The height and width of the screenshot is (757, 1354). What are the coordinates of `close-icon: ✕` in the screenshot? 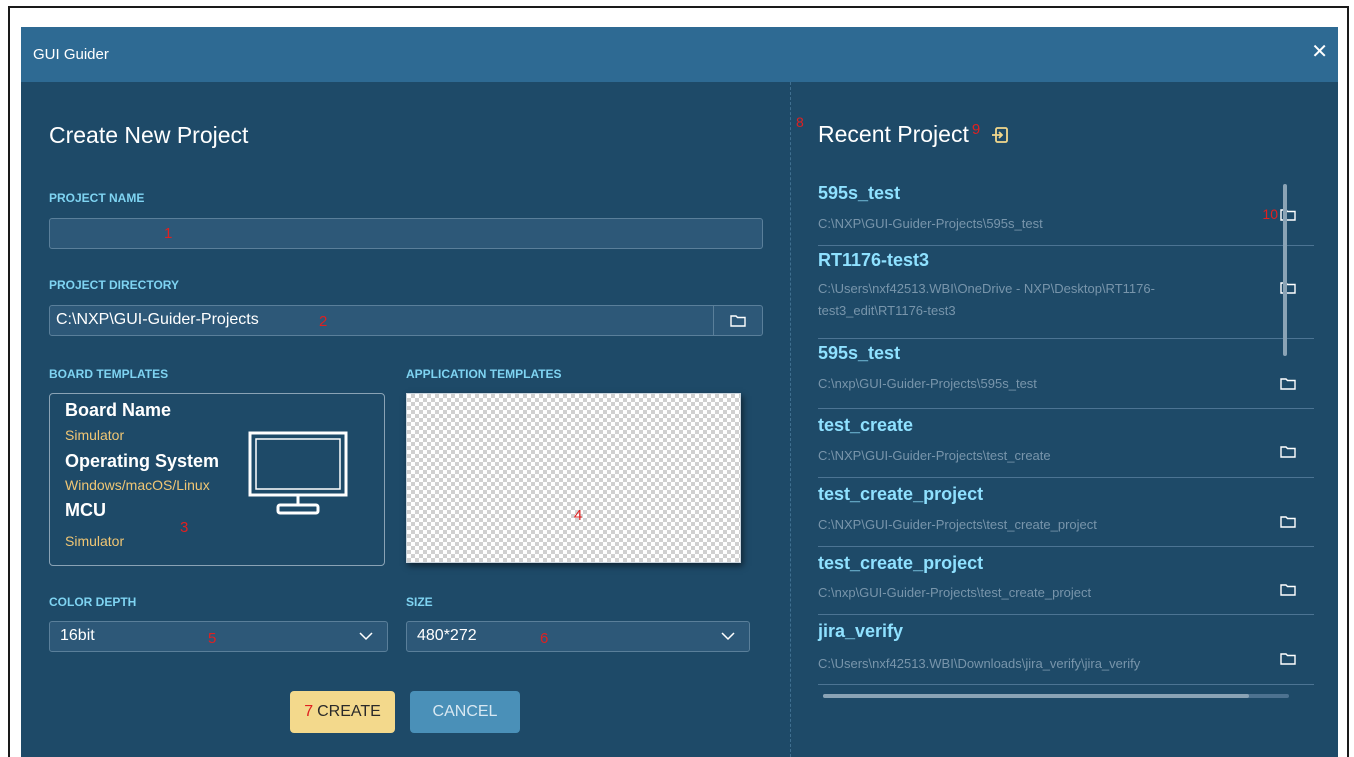 It's located at (1319, 52).